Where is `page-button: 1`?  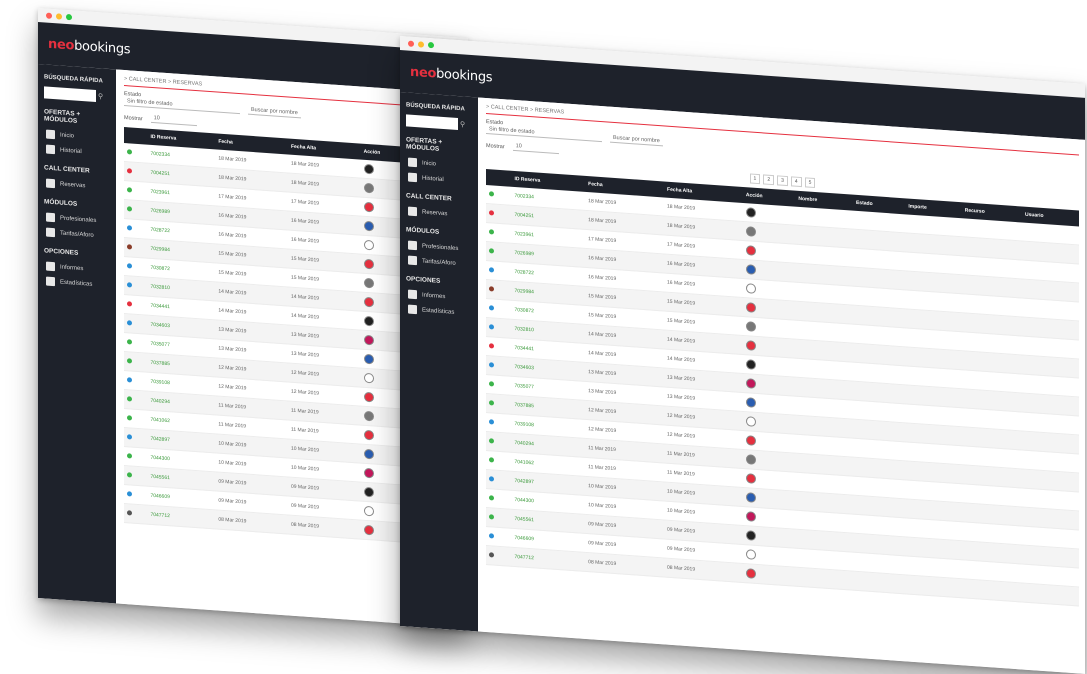 page-button: 1 is located at coordinates (755, 179).